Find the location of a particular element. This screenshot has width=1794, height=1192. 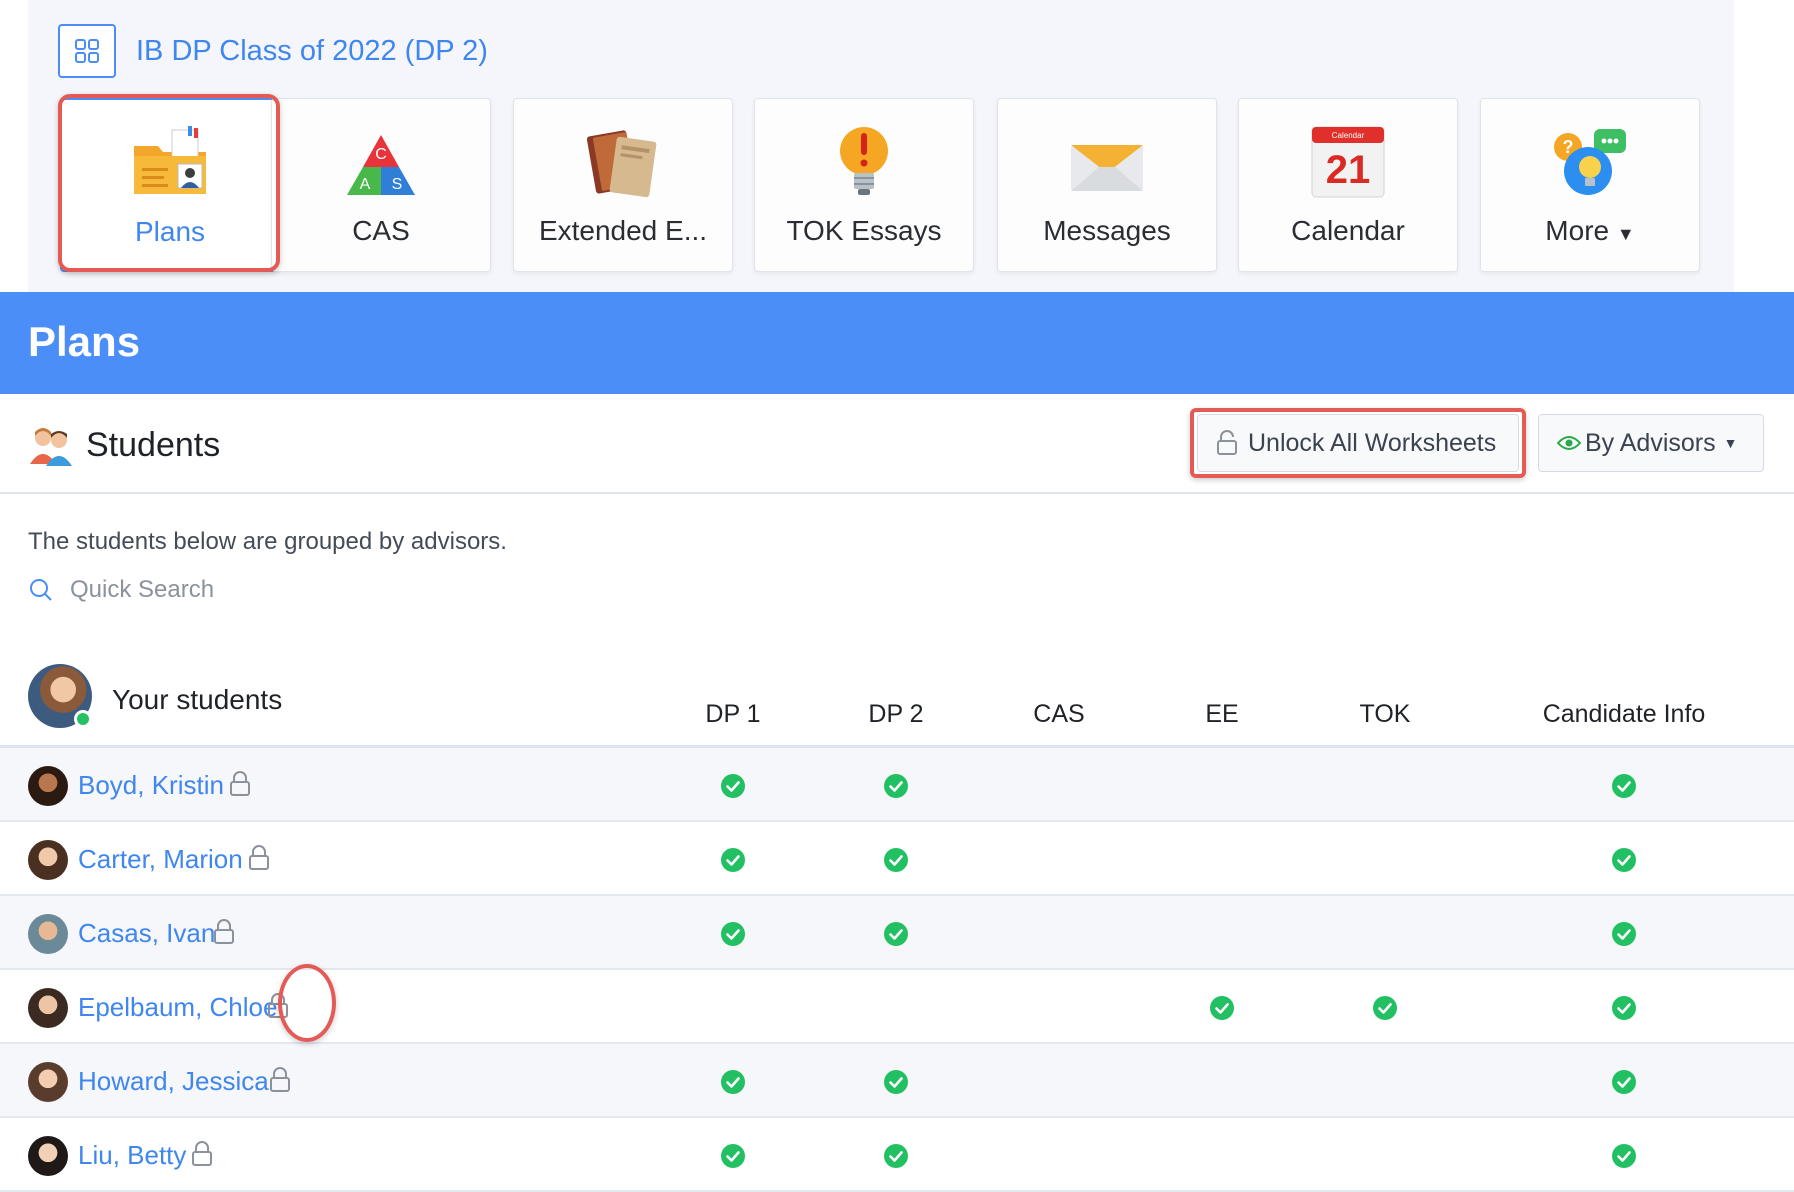

class-header: IB DP Class of 2022 (DP 2) is located at coordinates (273, 51).